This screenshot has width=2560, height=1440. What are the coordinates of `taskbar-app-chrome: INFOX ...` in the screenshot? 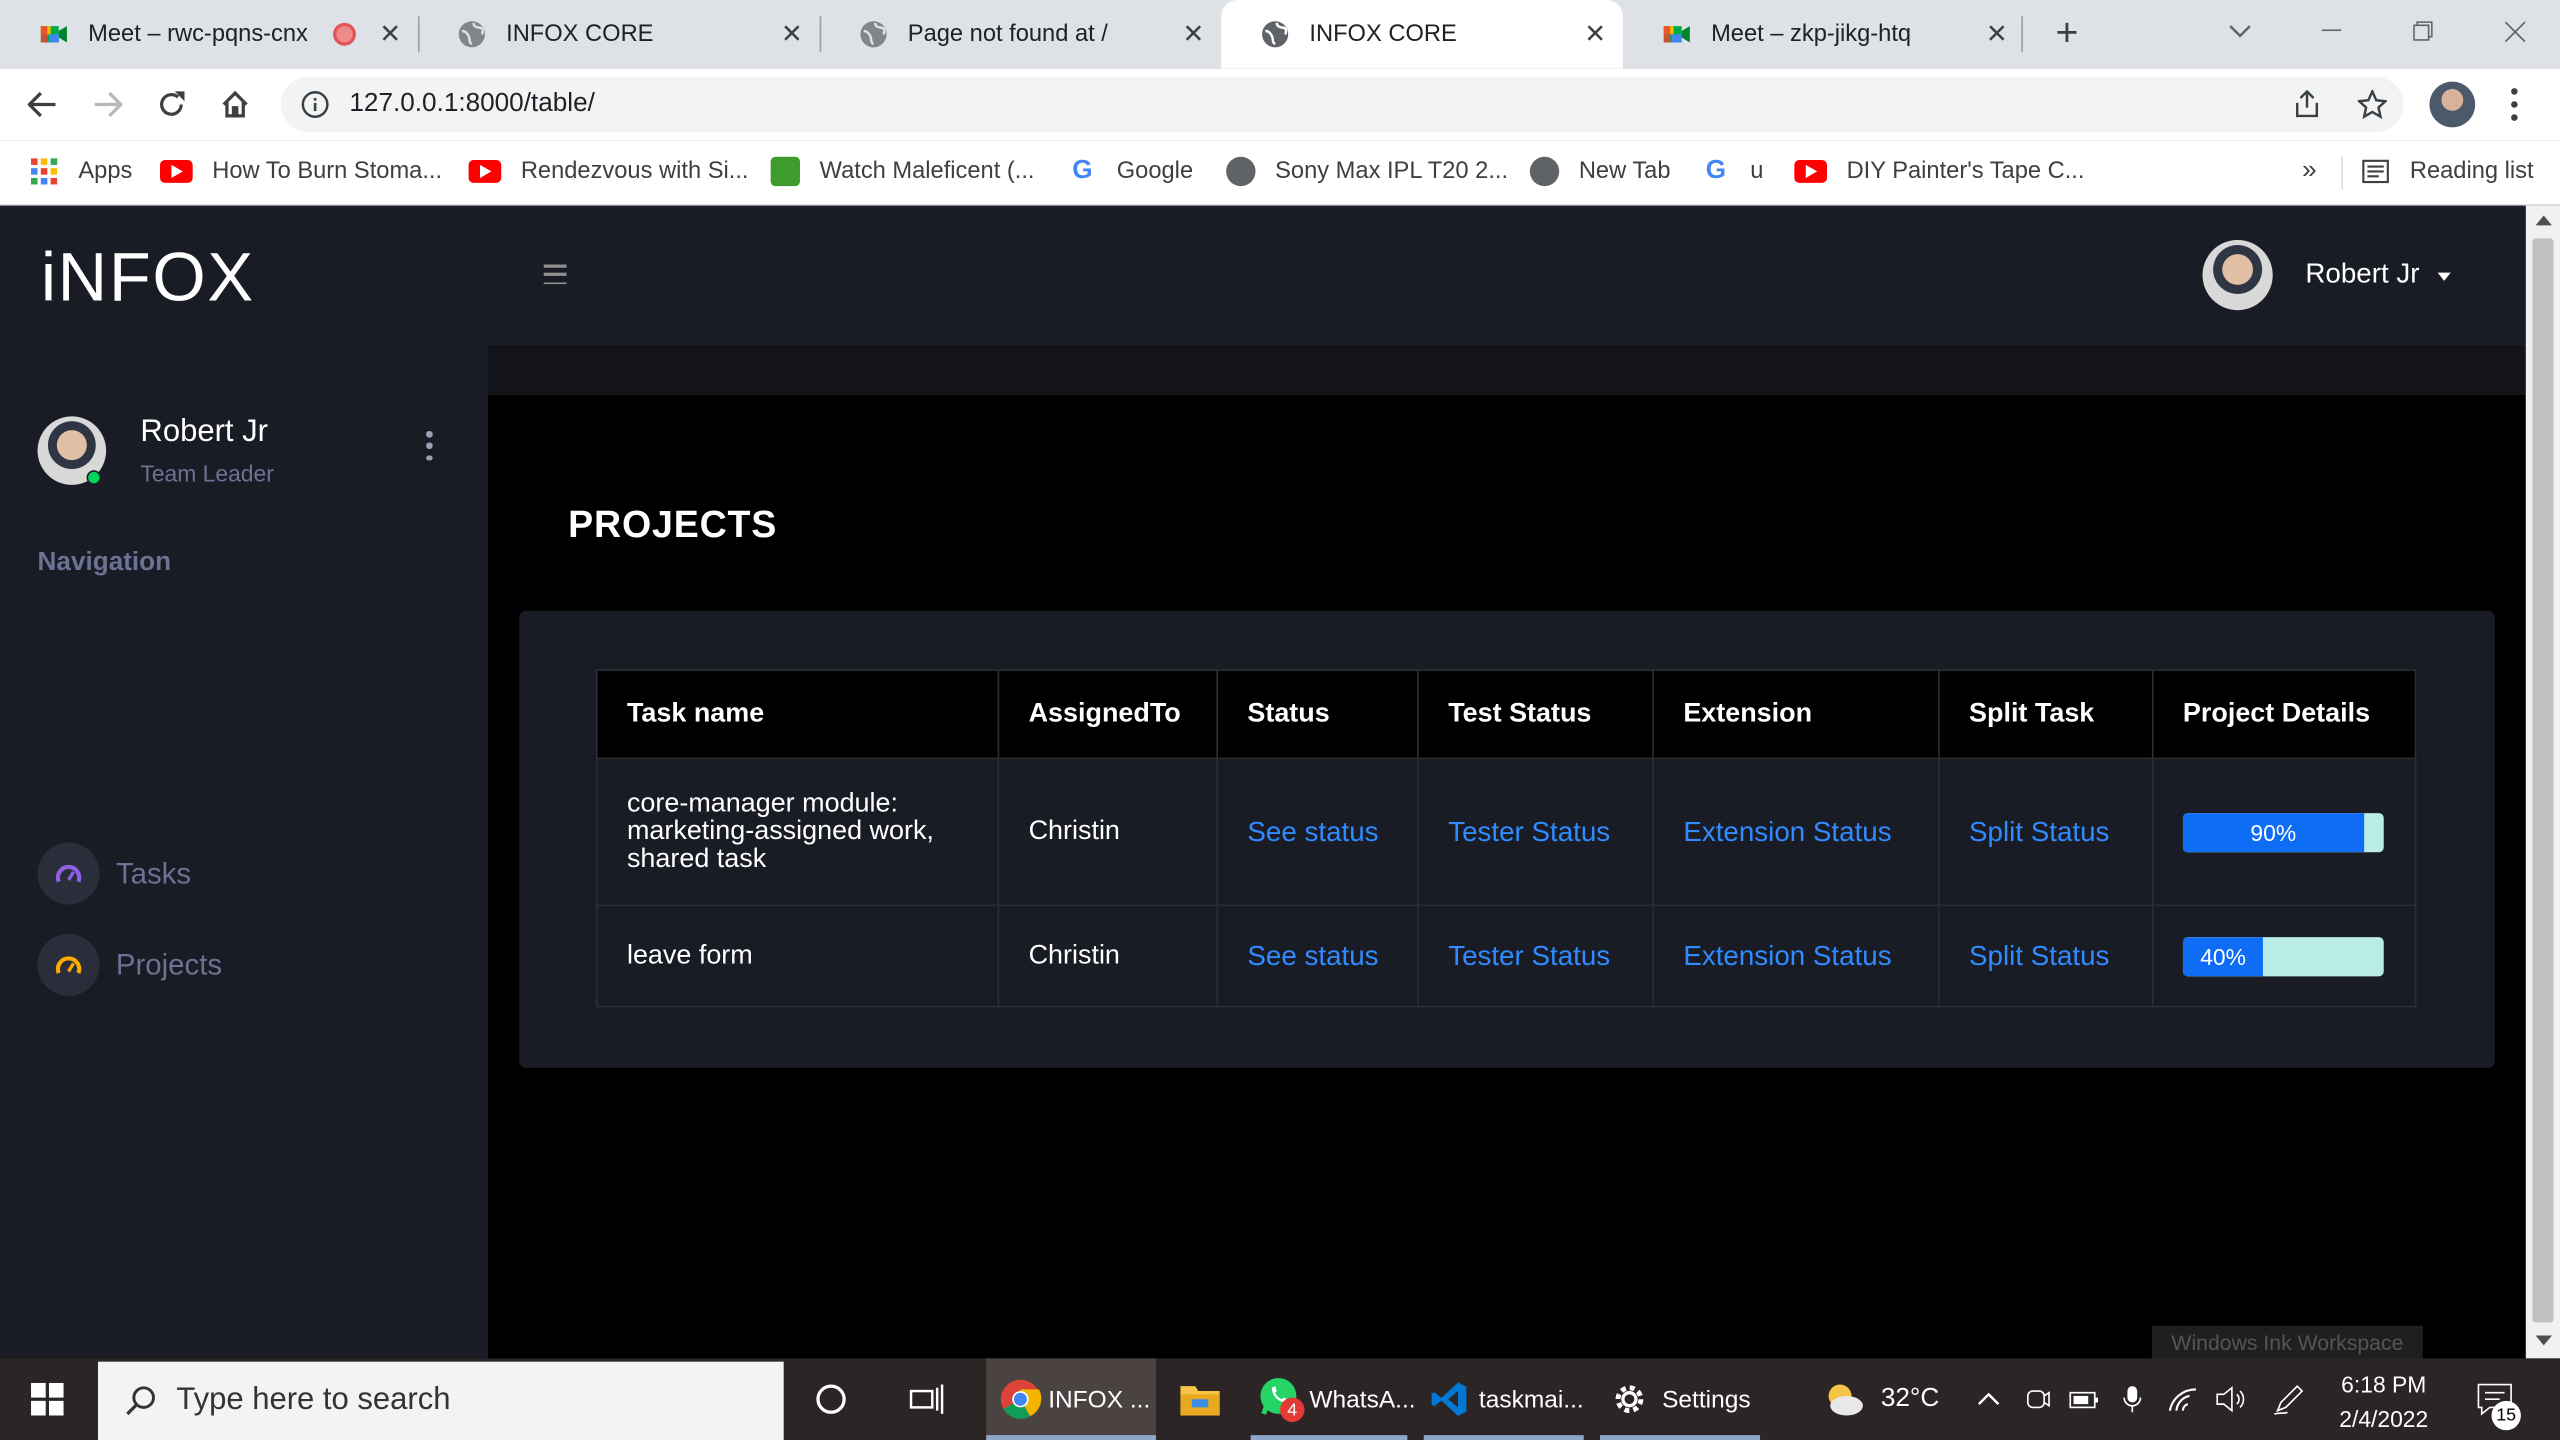 It's located at (1071, 1399).